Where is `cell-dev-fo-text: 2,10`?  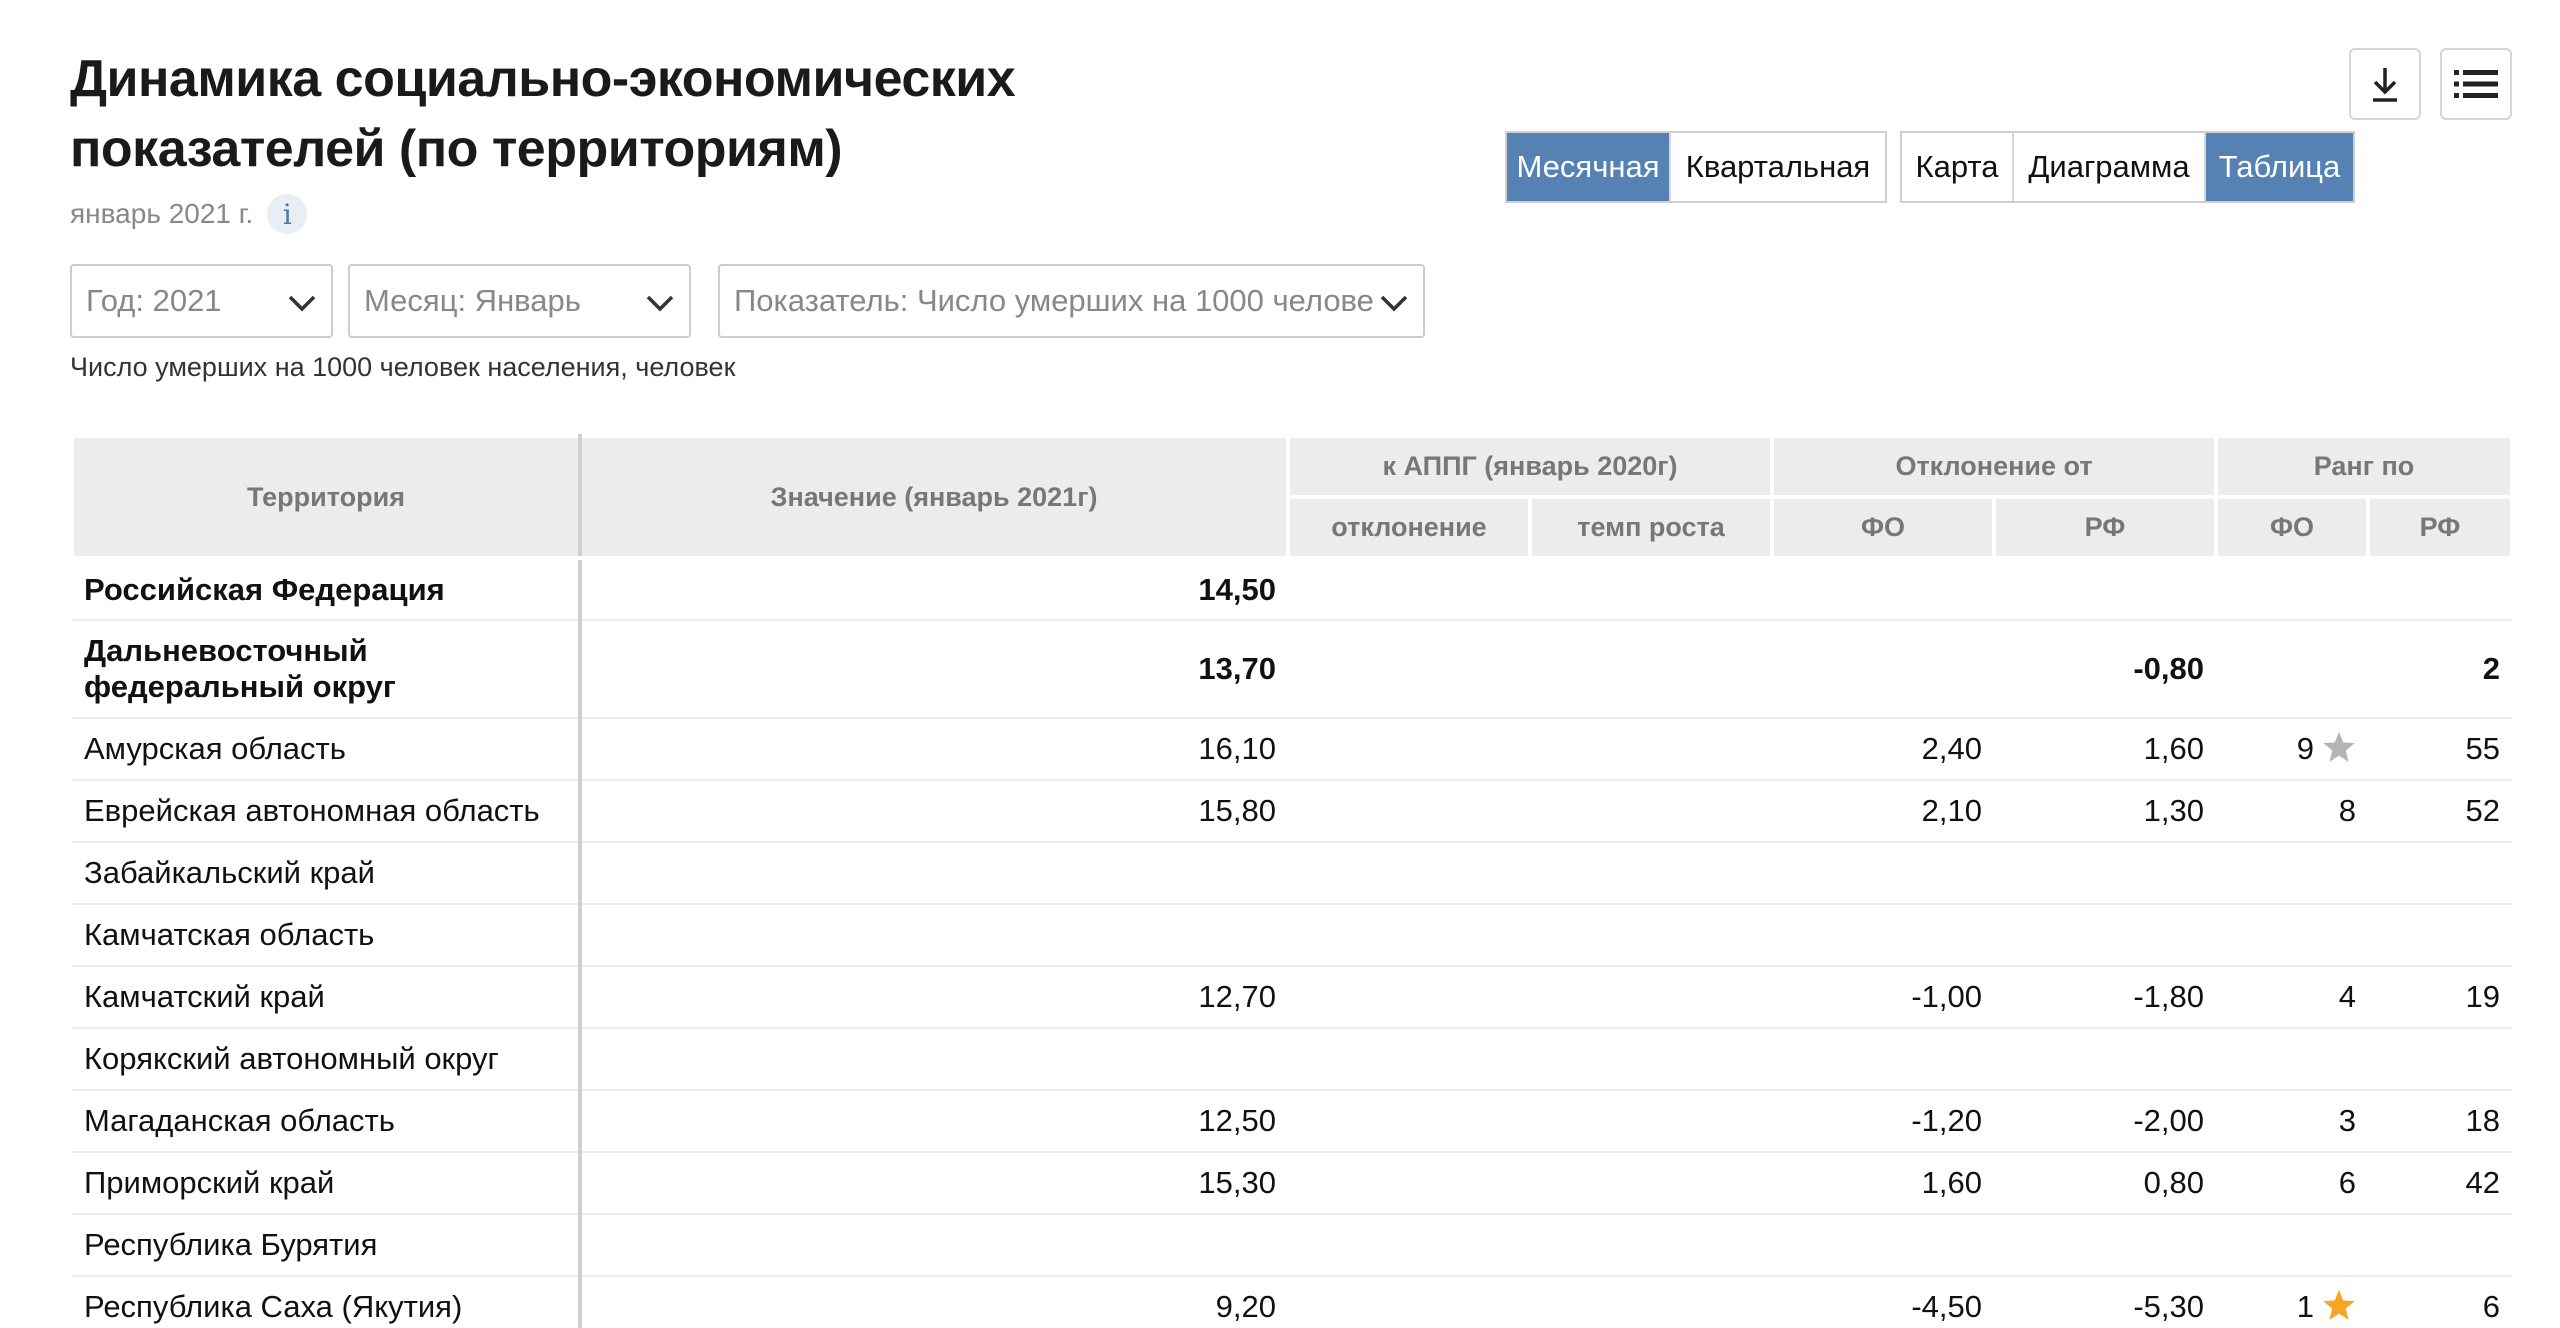 cell-dev-fo-text: 2,10 is located at coordinates (1952, 810).